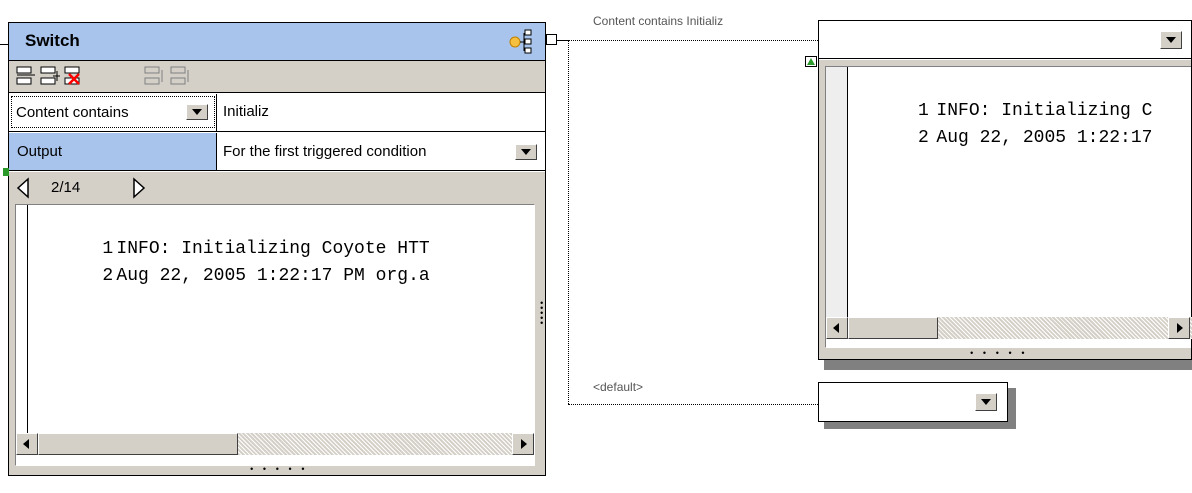  Describe the element at coordinates (277, 77) in the screenshot. I see `switch-toolbar` at that location.